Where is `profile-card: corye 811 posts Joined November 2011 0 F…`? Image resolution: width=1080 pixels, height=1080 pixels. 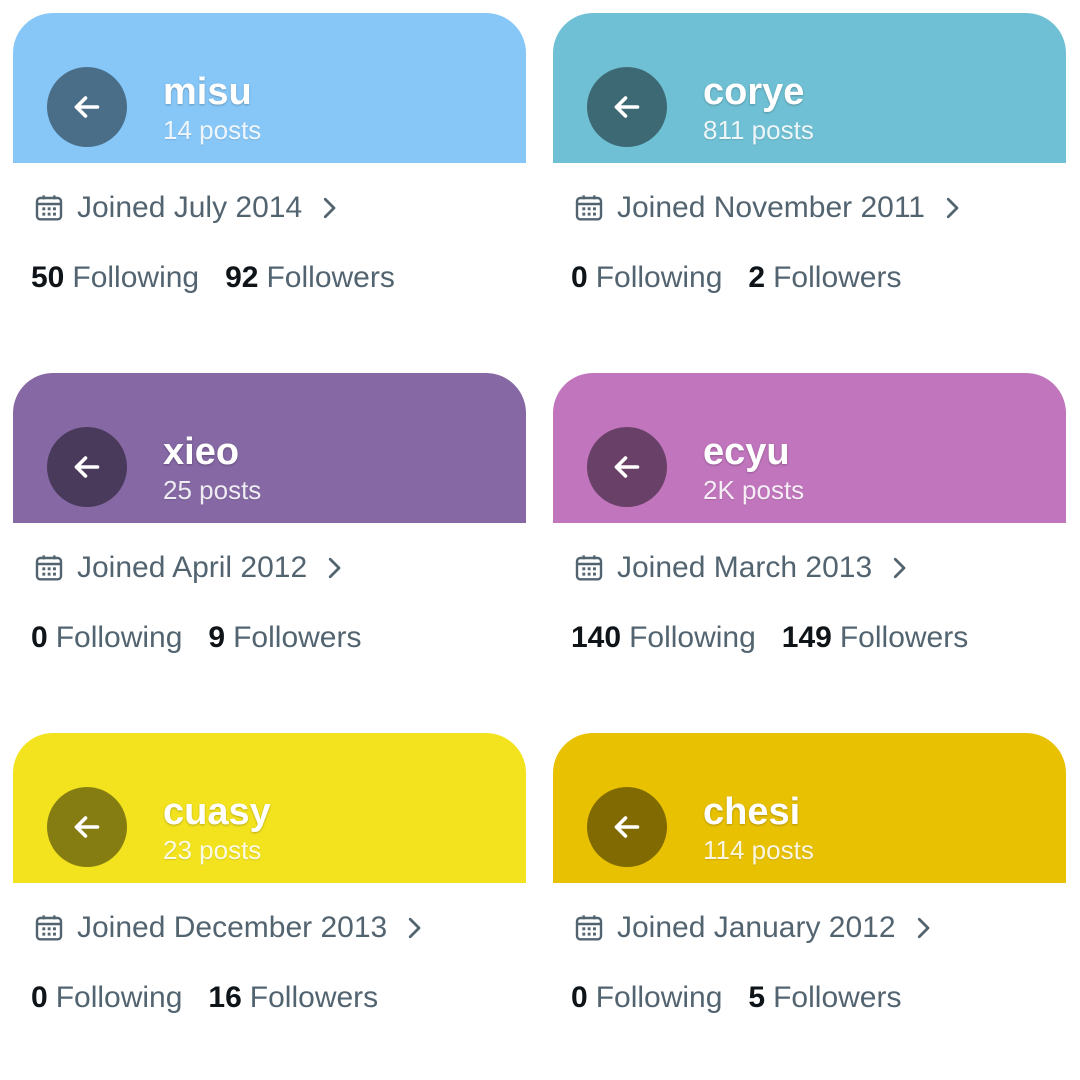 profile-card: corye 811 posts Joined November 2011 0 F… is located at coordinates (809, 178).